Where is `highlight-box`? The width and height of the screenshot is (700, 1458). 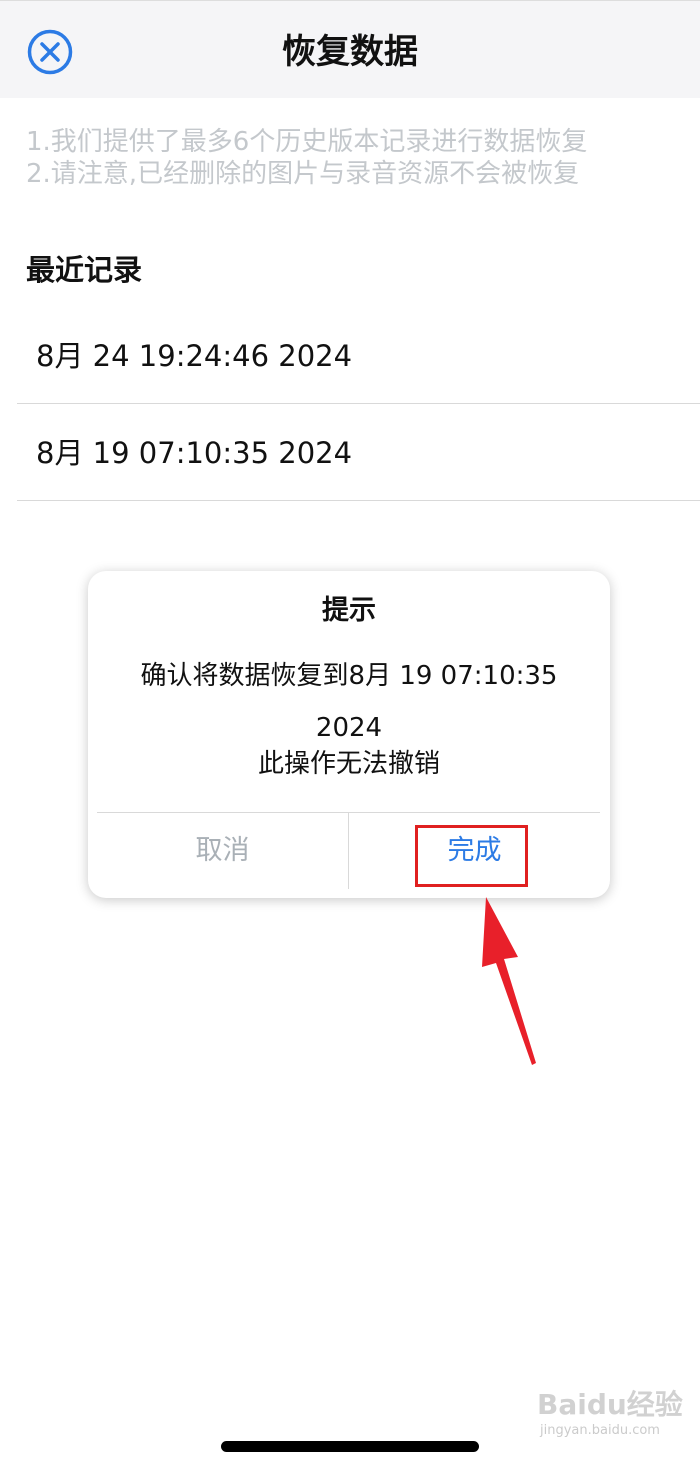
highlight-box is located at coordinates (471, 856).